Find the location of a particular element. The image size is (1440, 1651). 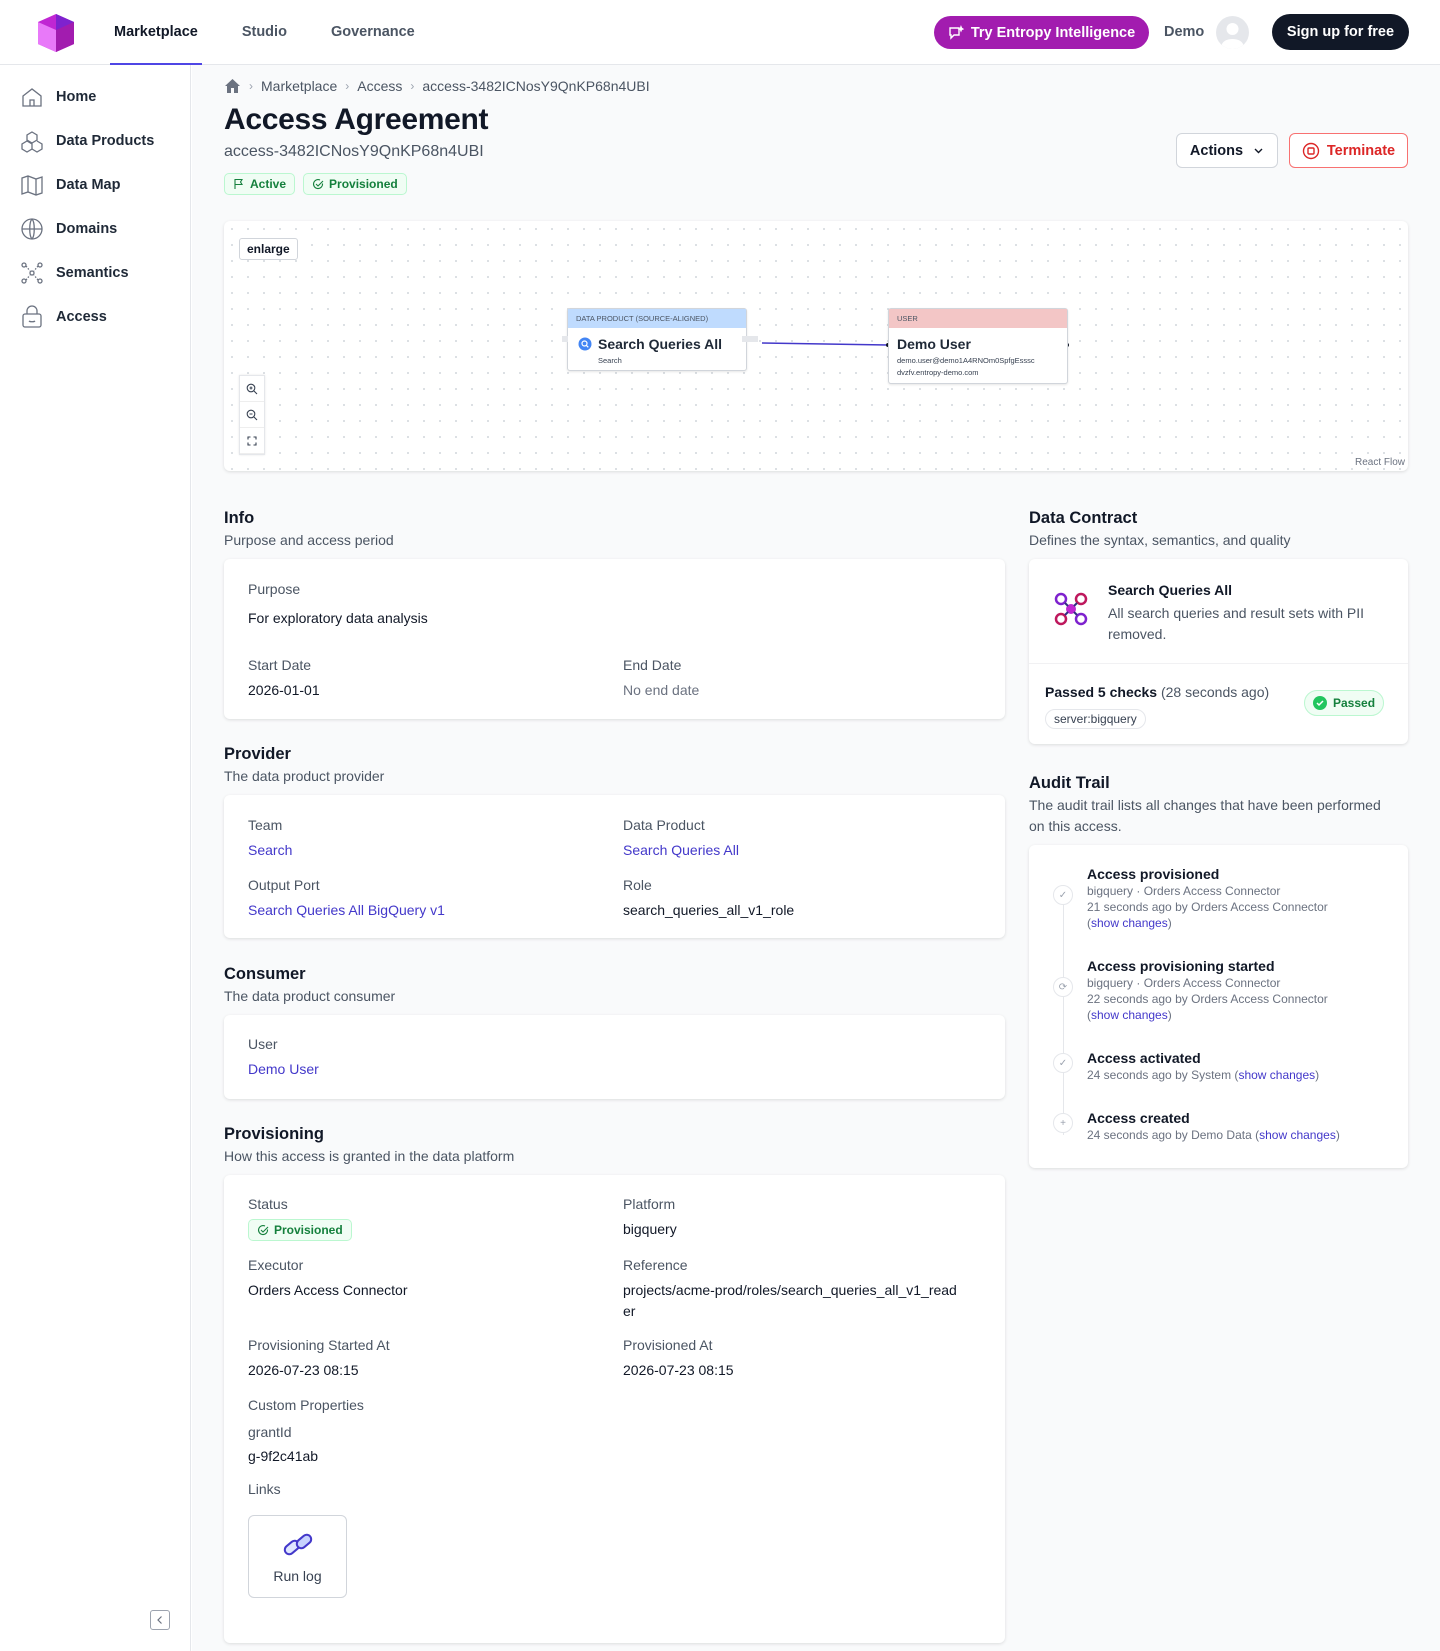

fit-view-icon is located at coordinates (252, 440).